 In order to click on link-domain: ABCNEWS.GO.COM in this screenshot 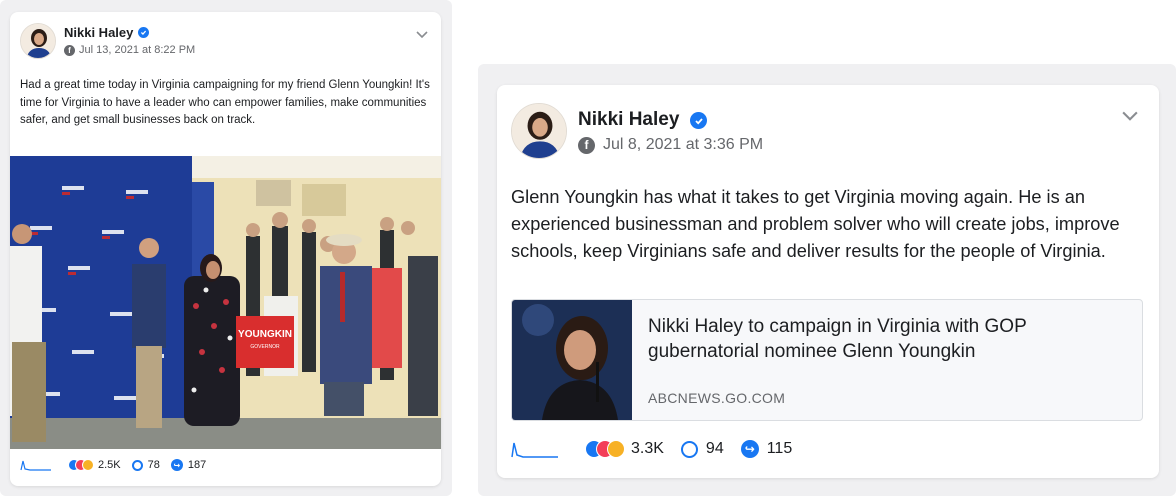, I will do `click(717, 398)`.